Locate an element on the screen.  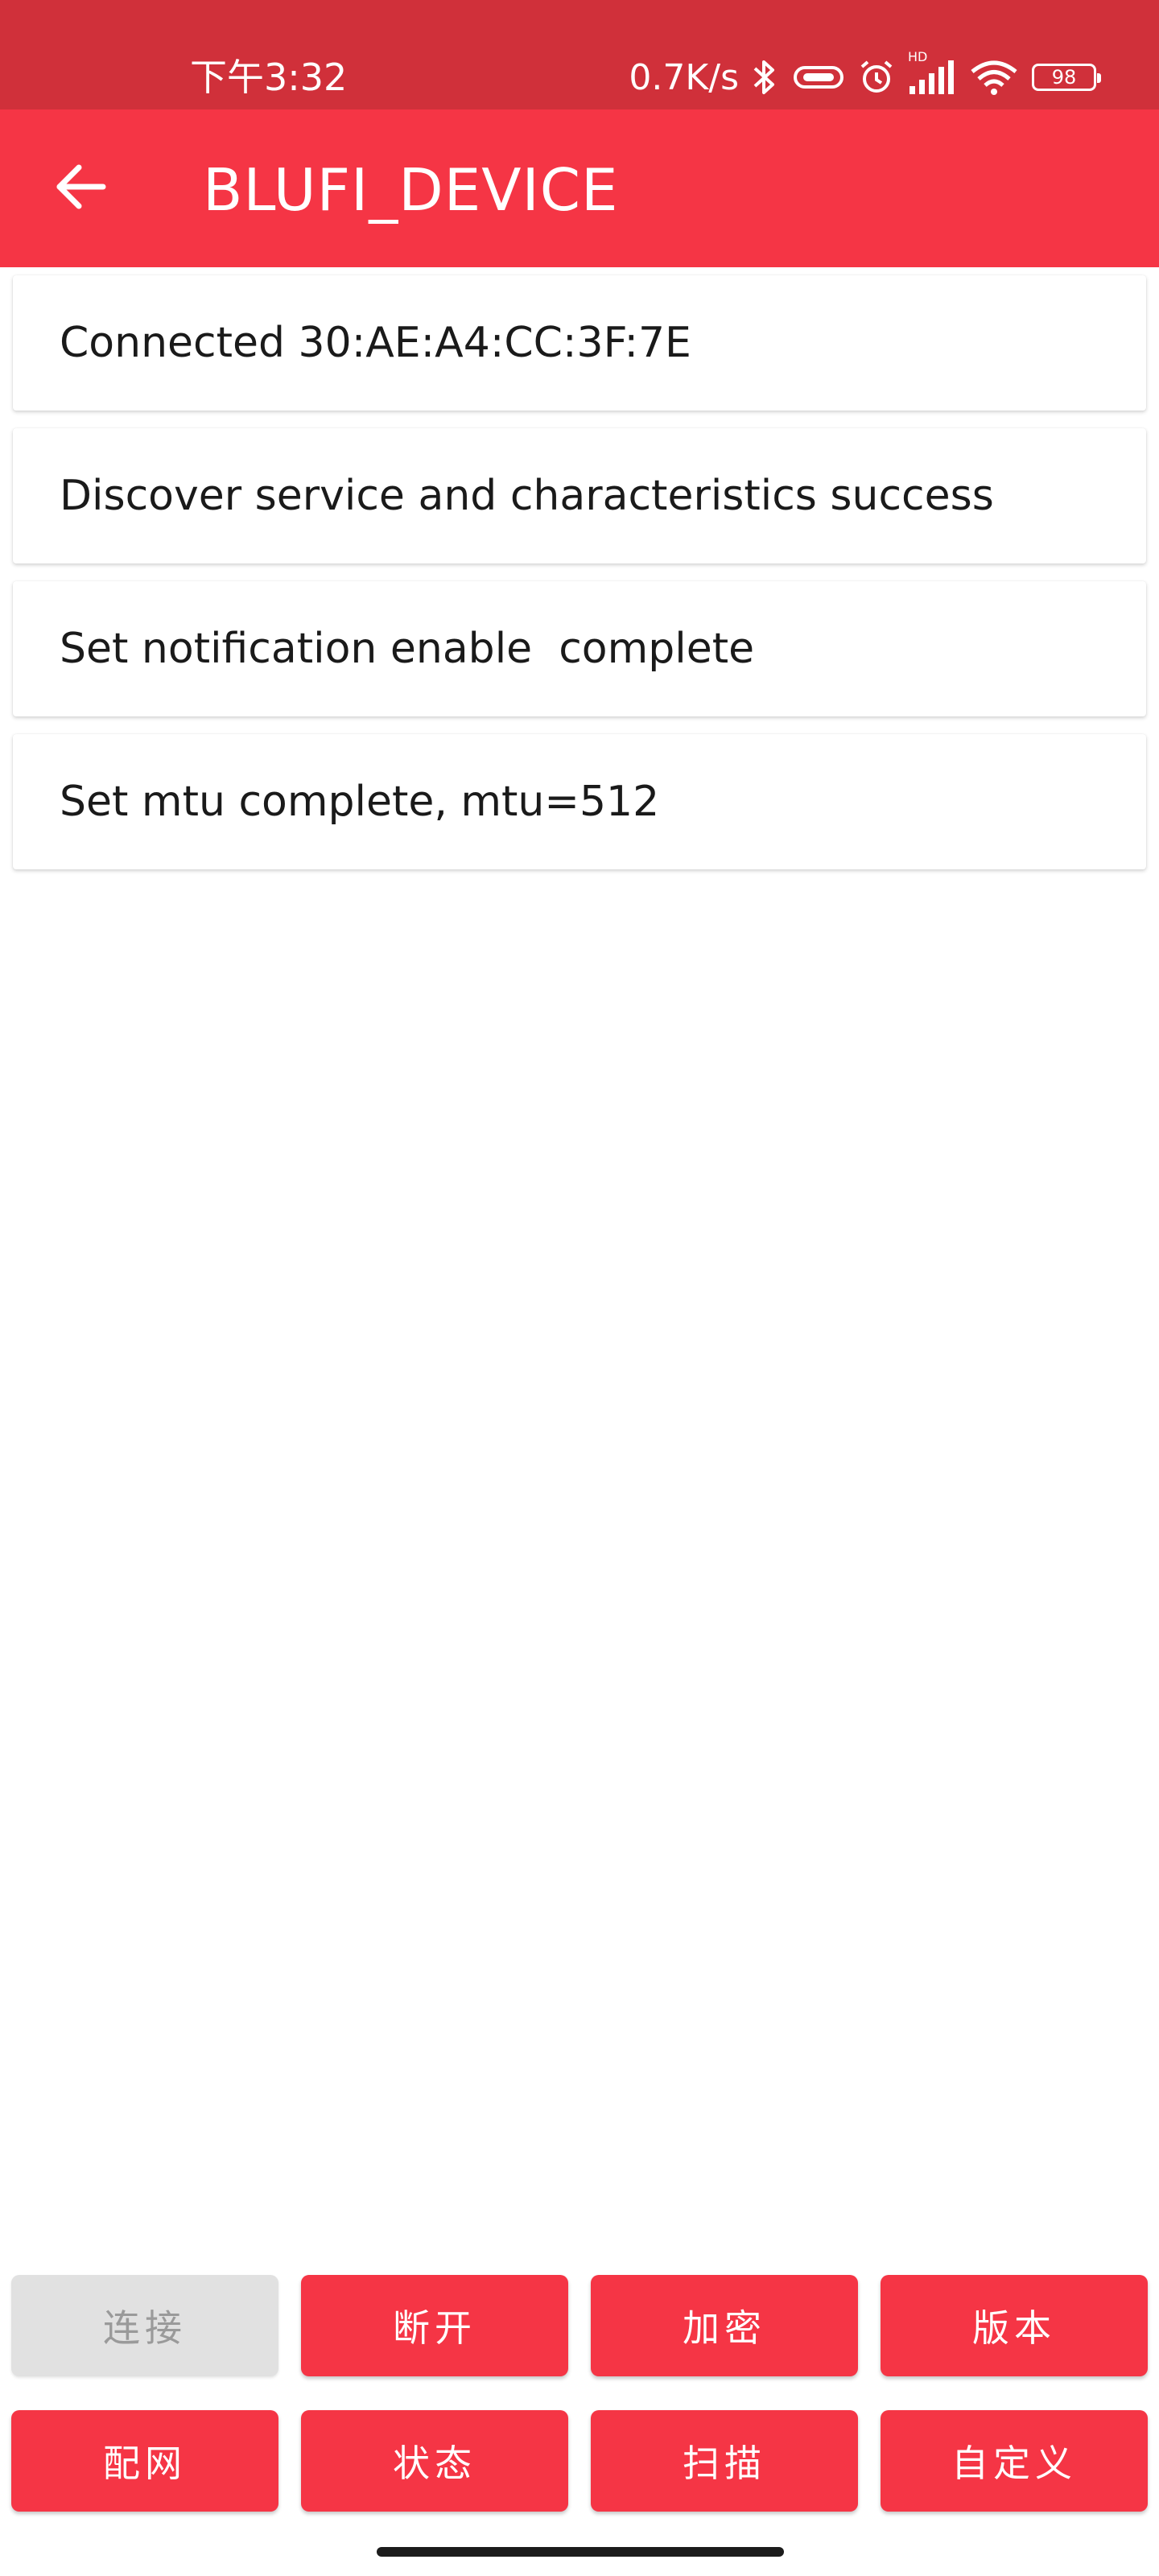
navigation-handle is located at coordinates (580, 2552).